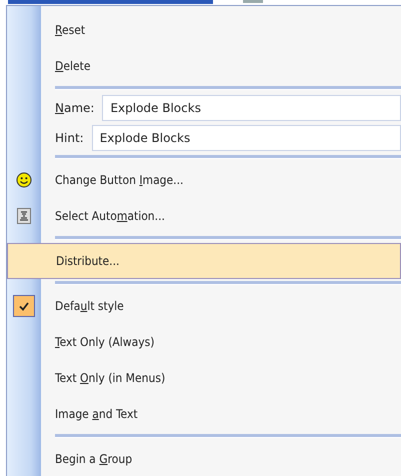  What do you see at coordinates (204, 414) in the screenshot?
I see `menu-item: Image and Text` at bounding box center [204, 414].